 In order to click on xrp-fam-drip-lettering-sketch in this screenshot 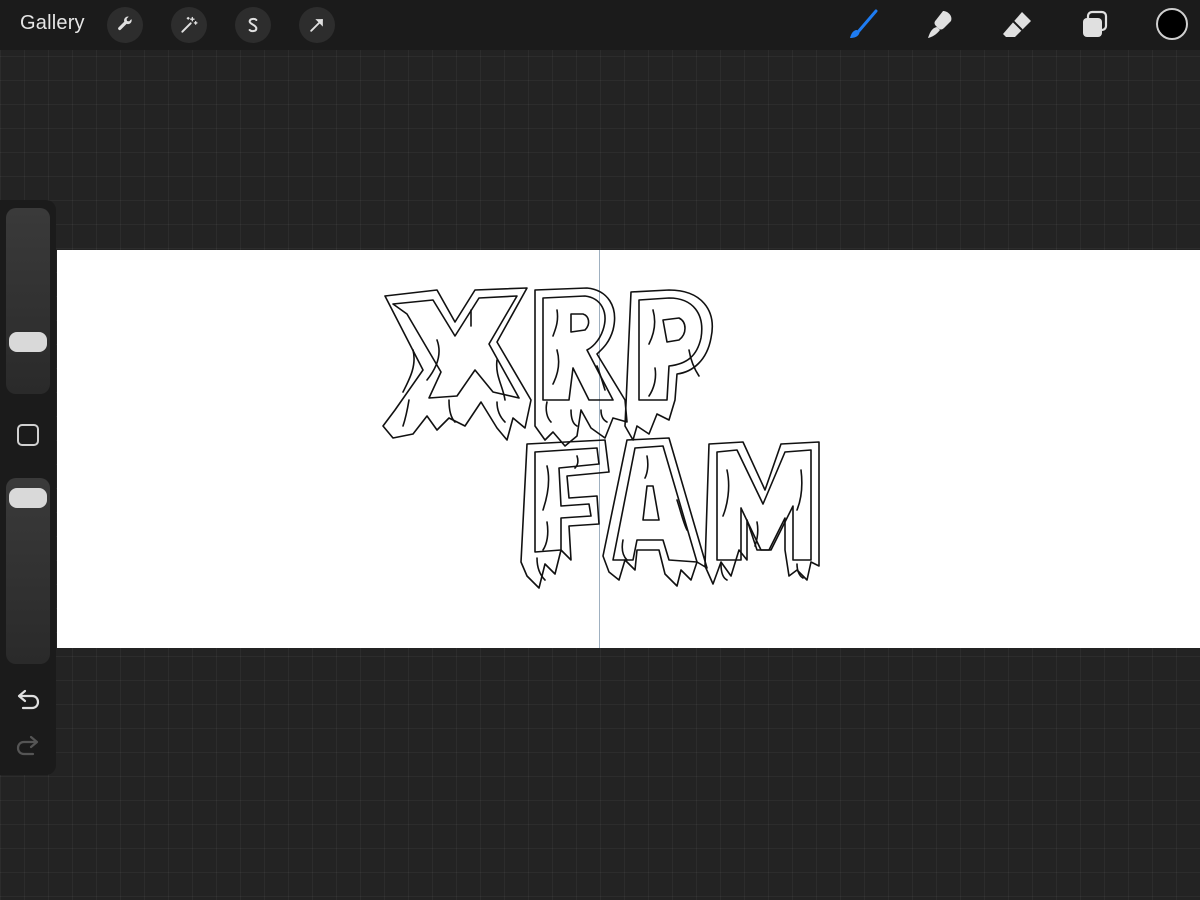, I will do `click(601, 438)`.